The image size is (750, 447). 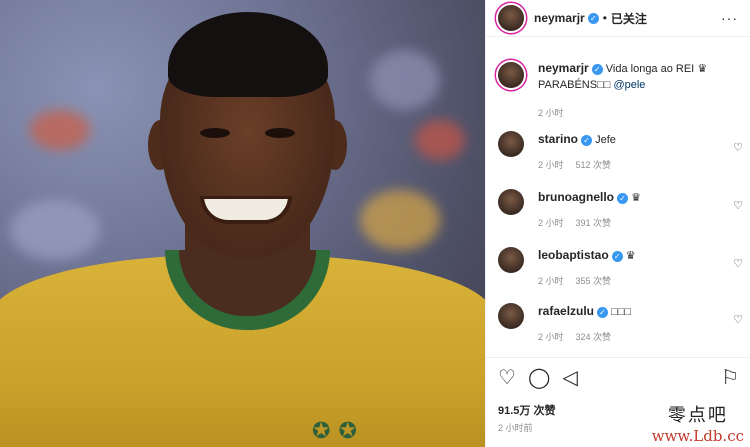 I want to click on comment-likes: 355 次赞, so click(x=594, y=281).